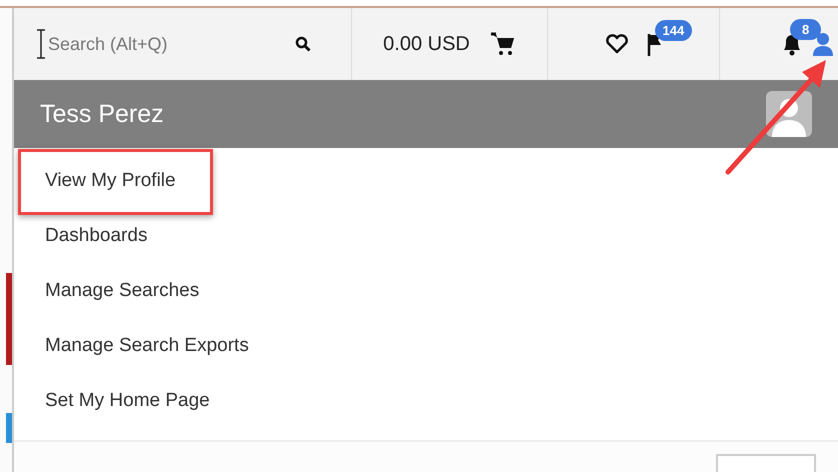  I want to click on flag-icon, so click(654, 44).